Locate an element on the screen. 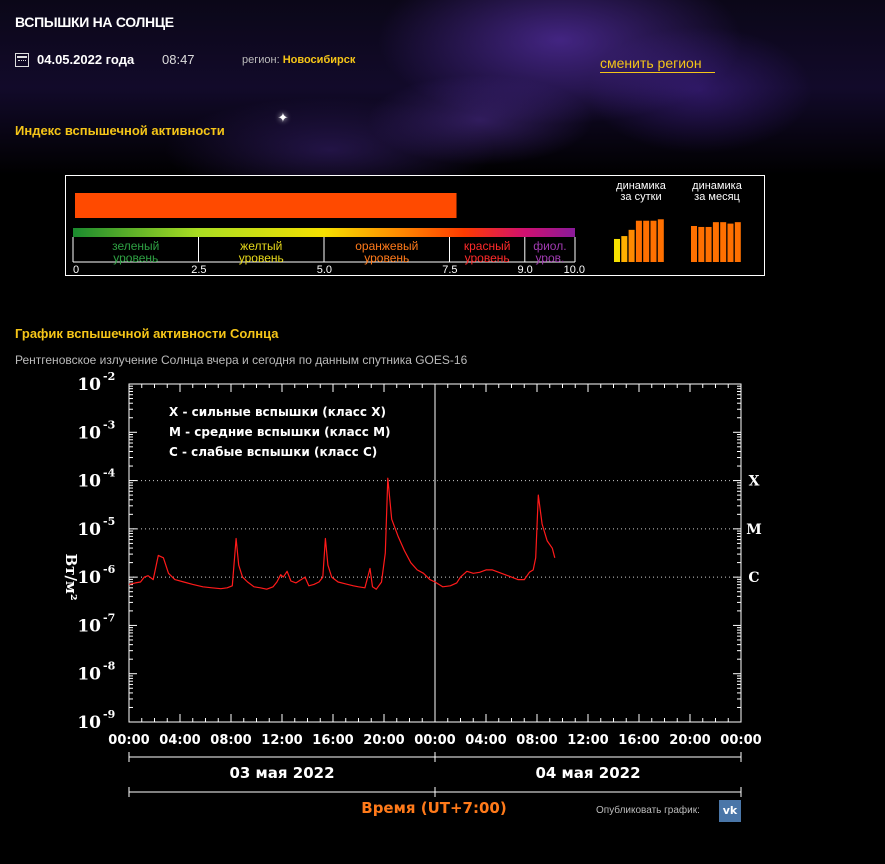  index-scale-tick-label: 0 is located at coordinates (76, 270).